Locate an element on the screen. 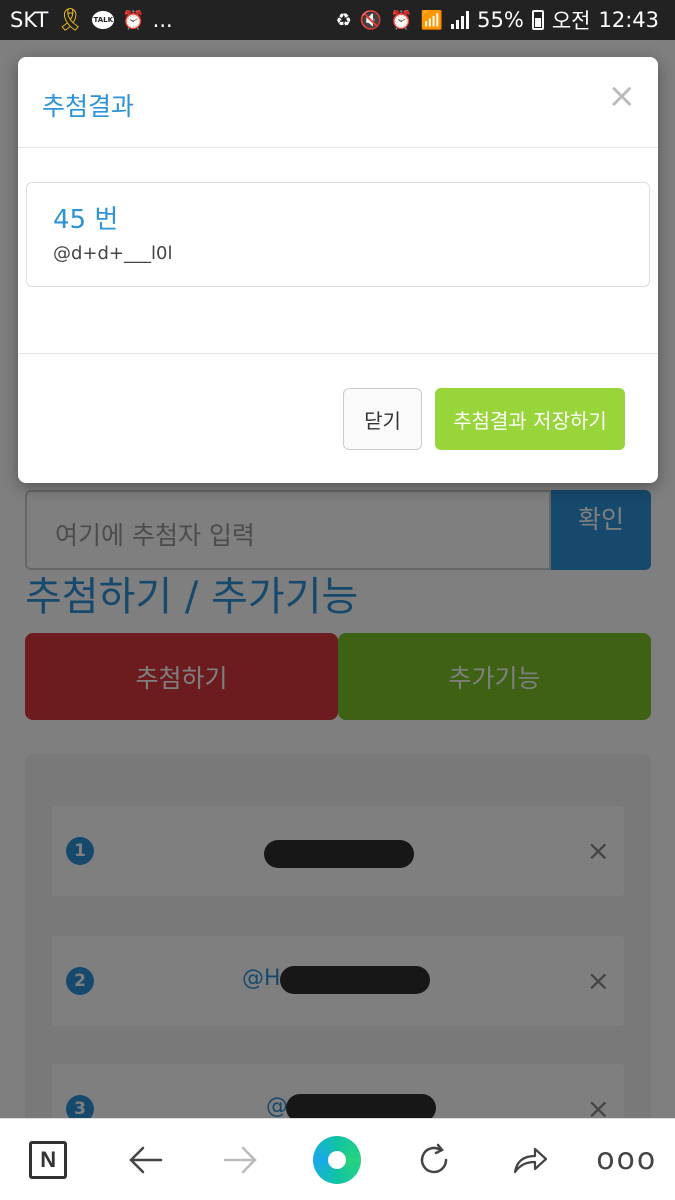 Image resolution: width=675 pixels, height=1200 pixels. green-dot-button is located at coordinates (337, 1160).